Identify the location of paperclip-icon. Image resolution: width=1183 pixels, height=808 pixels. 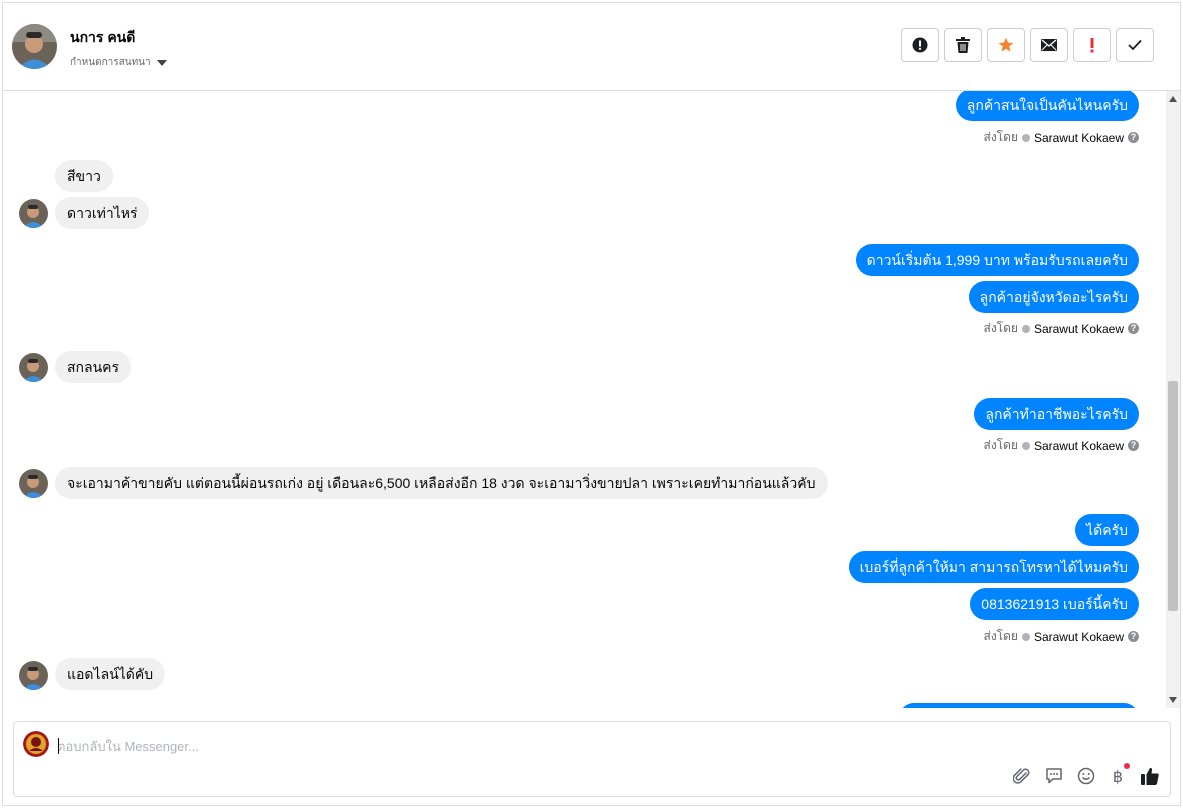
(1021, 776).